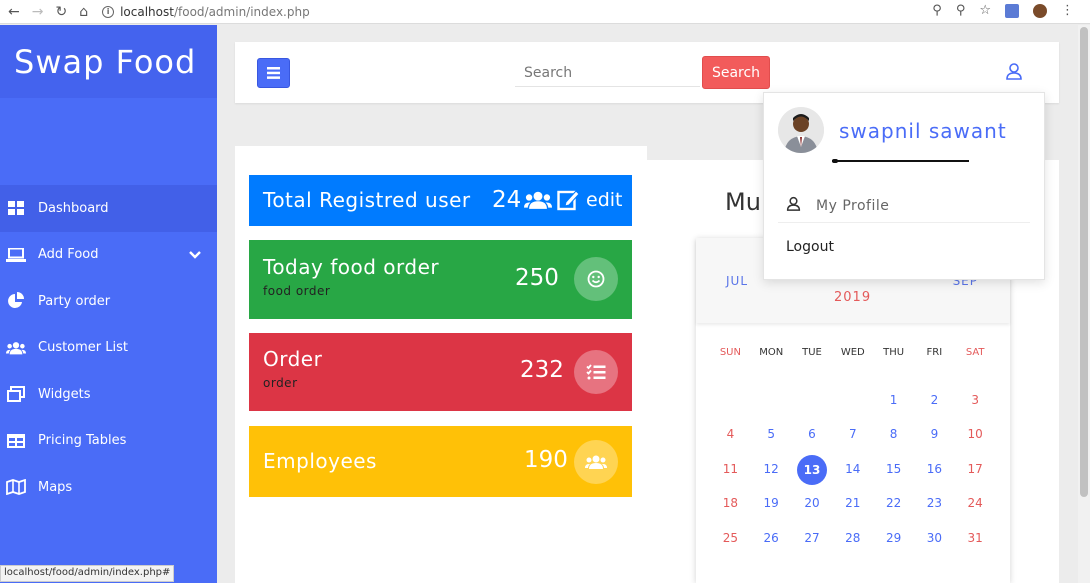  I want to click on sidebar-item-customer-list: Customer List, so click(108, 348).